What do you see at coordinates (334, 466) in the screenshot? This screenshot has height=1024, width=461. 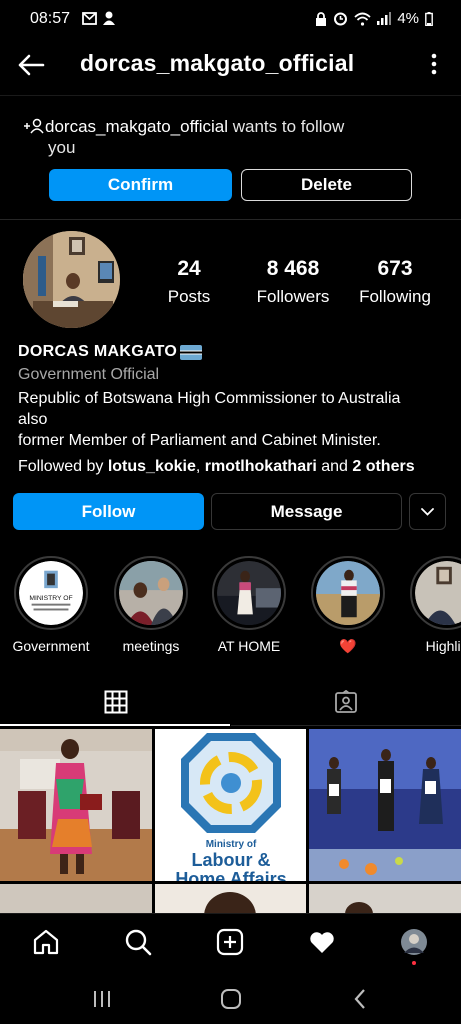 I see `followed-by-and: and` at bounding box center [334, 466].